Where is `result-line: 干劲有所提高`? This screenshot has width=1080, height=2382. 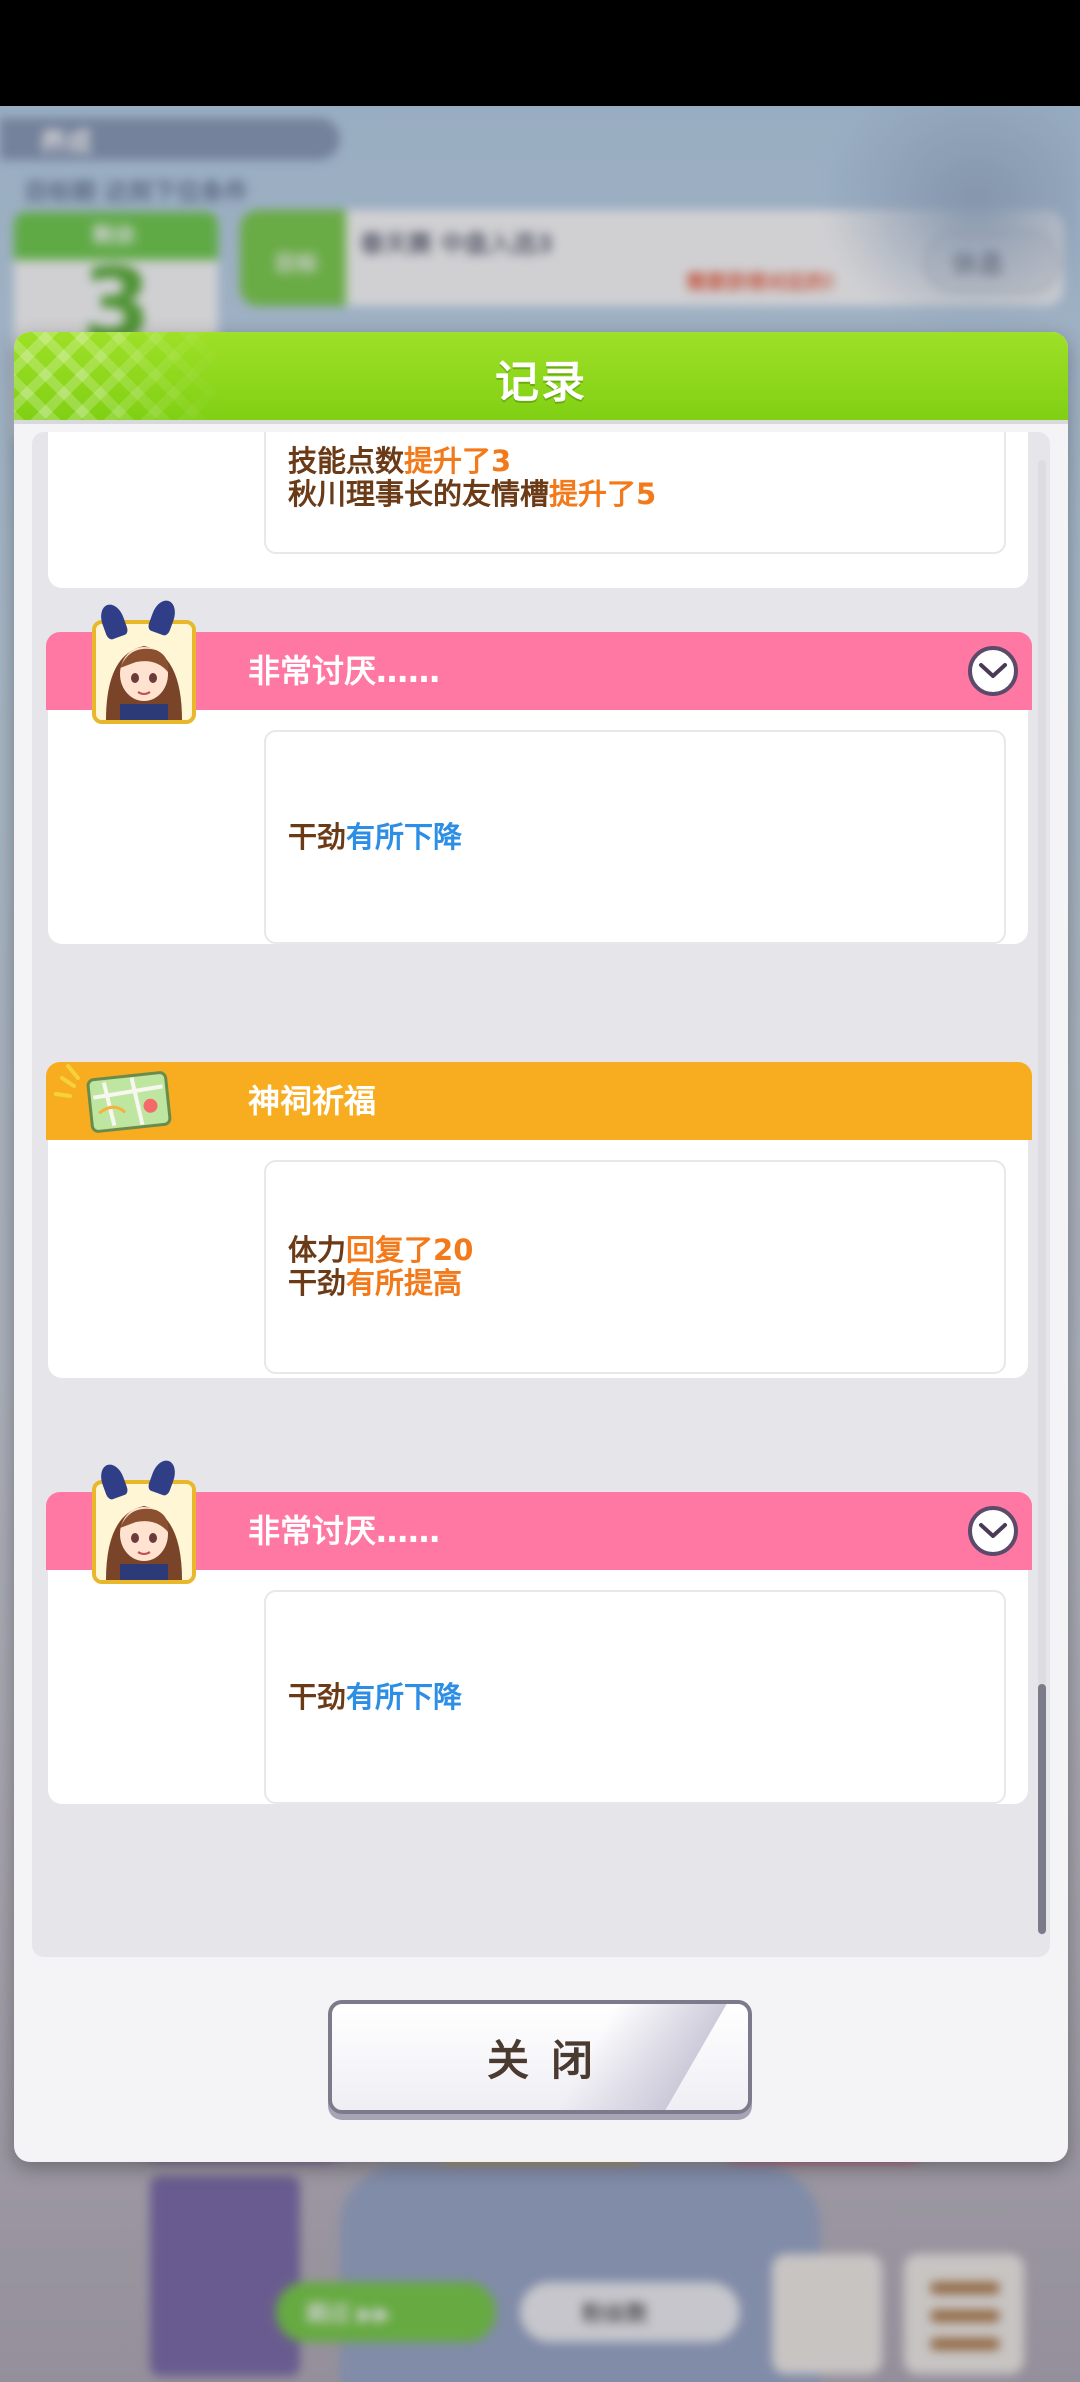
result-line: 干劲有所提高 is located at coordinates (646, 1283).